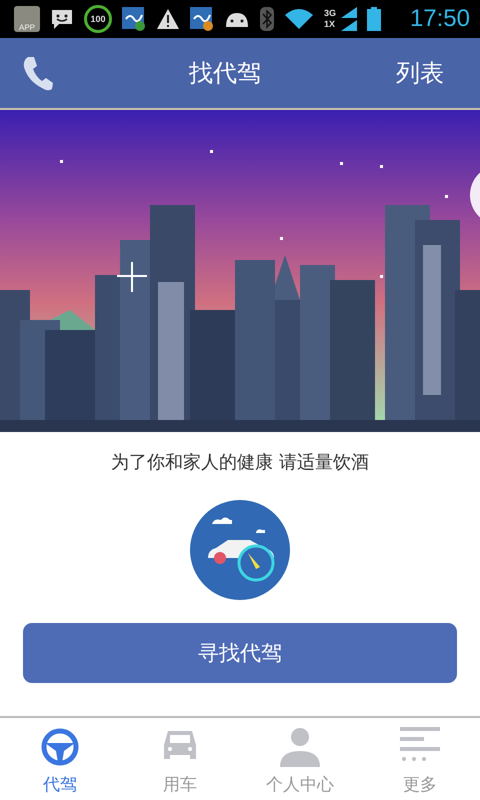 This screenshot has height=800, width=480. I want to click on warning-icon, so click(168, 19).